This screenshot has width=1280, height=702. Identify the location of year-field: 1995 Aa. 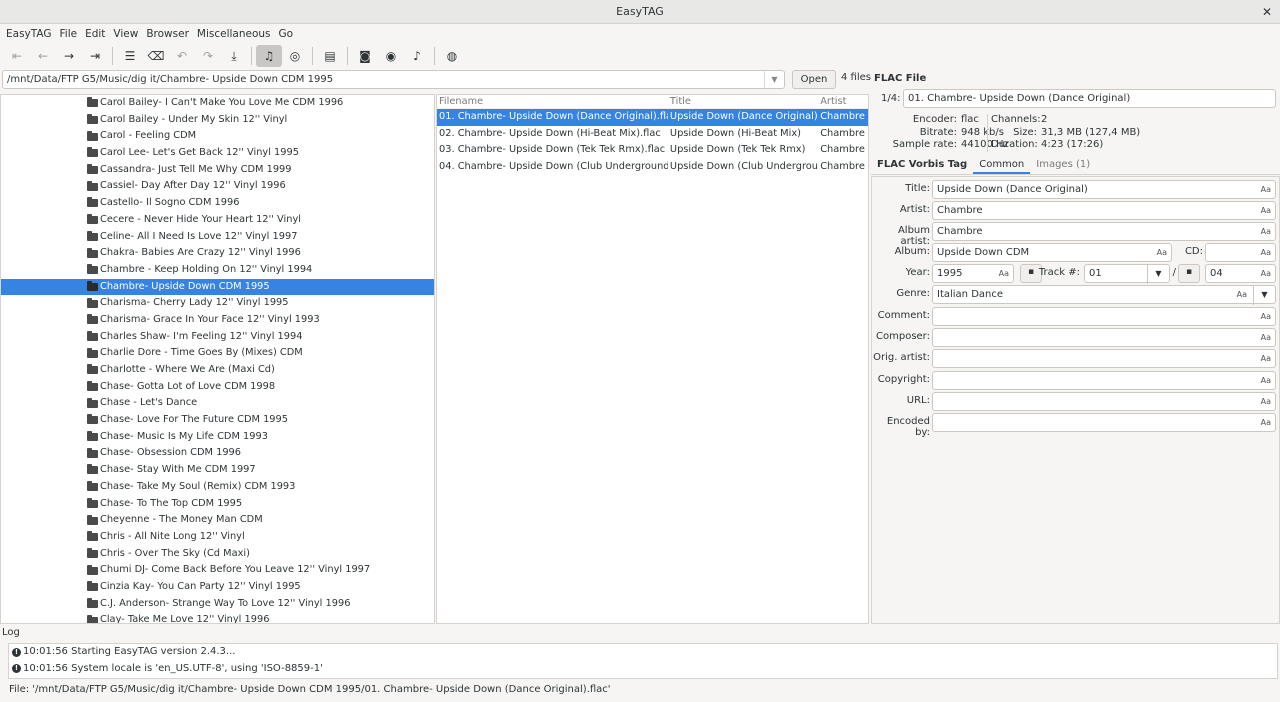
(973, 273).